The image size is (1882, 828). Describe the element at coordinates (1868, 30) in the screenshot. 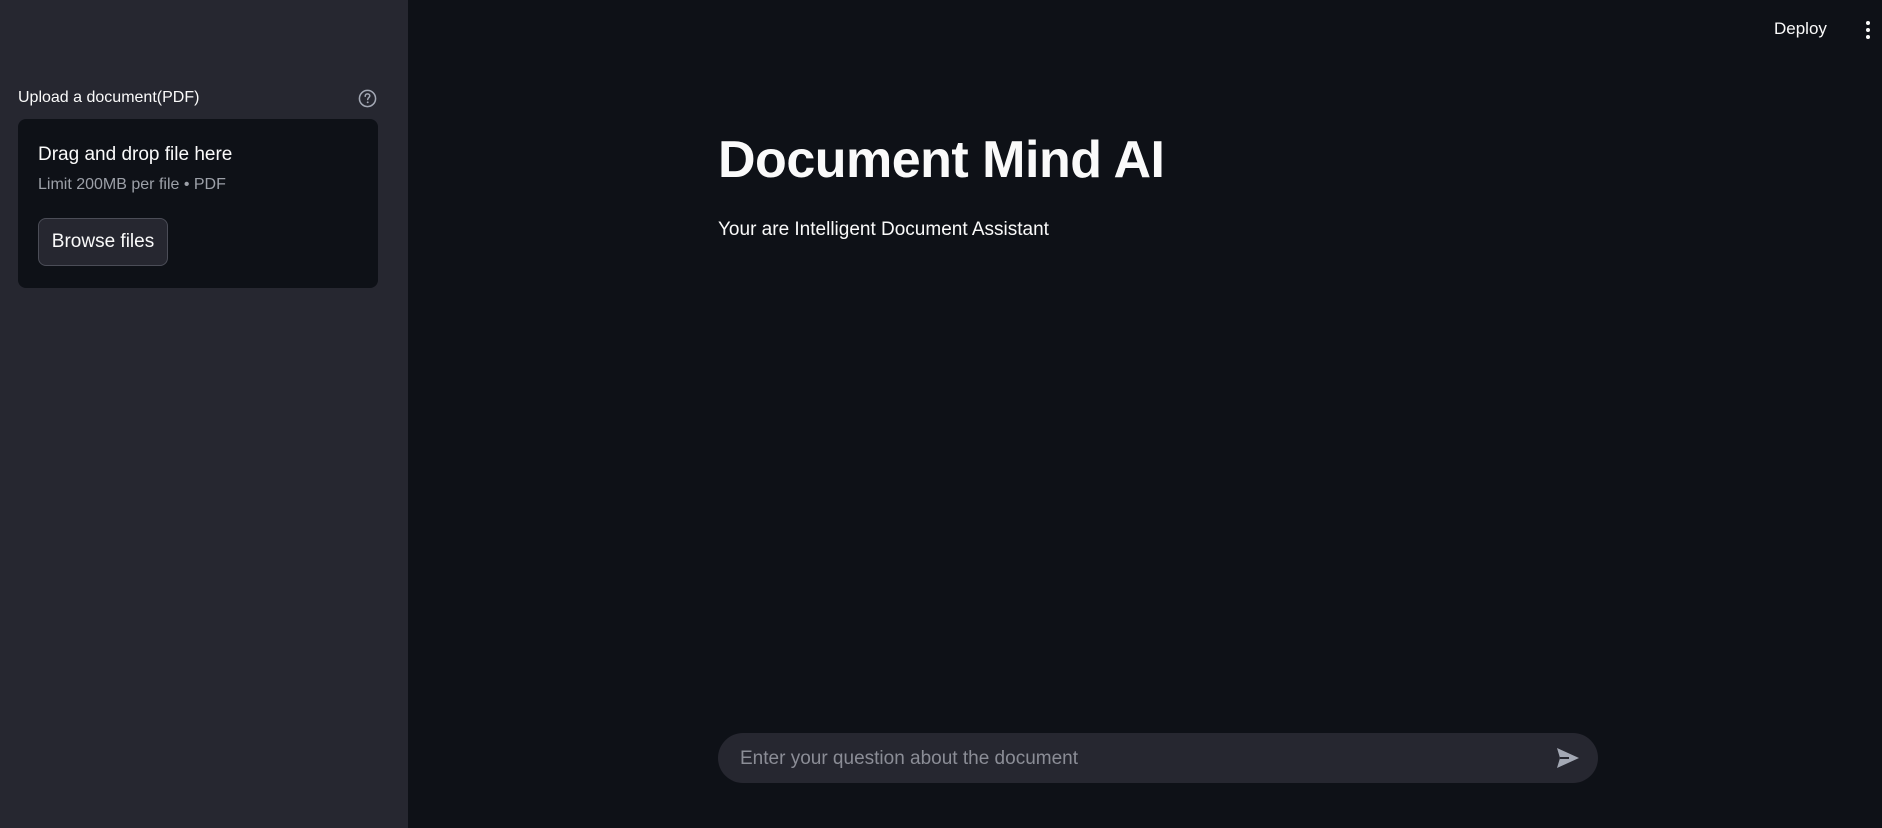

I see `kebab-menu-icon` at that location.